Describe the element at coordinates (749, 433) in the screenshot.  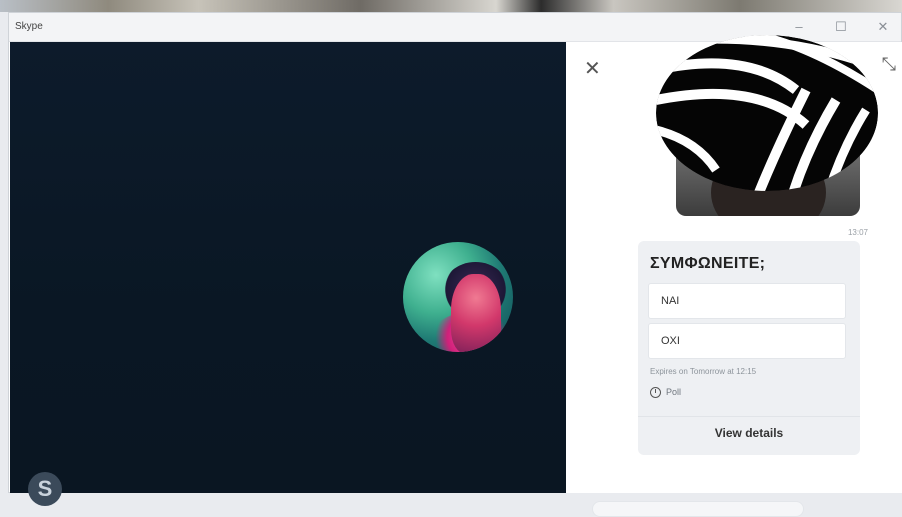
I see `view-details-button: View details` at that location.